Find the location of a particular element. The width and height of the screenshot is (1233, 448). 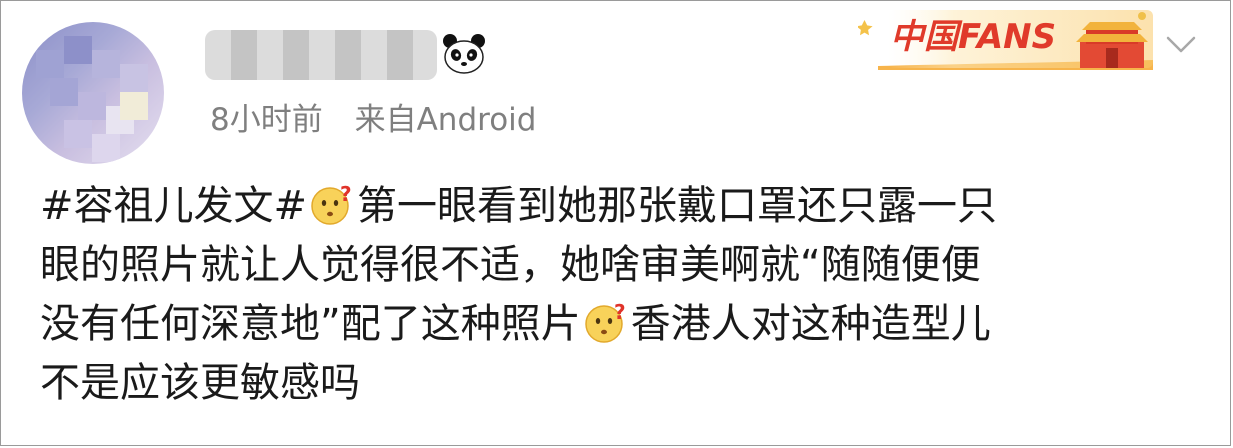

badge-text: 中国FANS is located at coordinates (973, 37).